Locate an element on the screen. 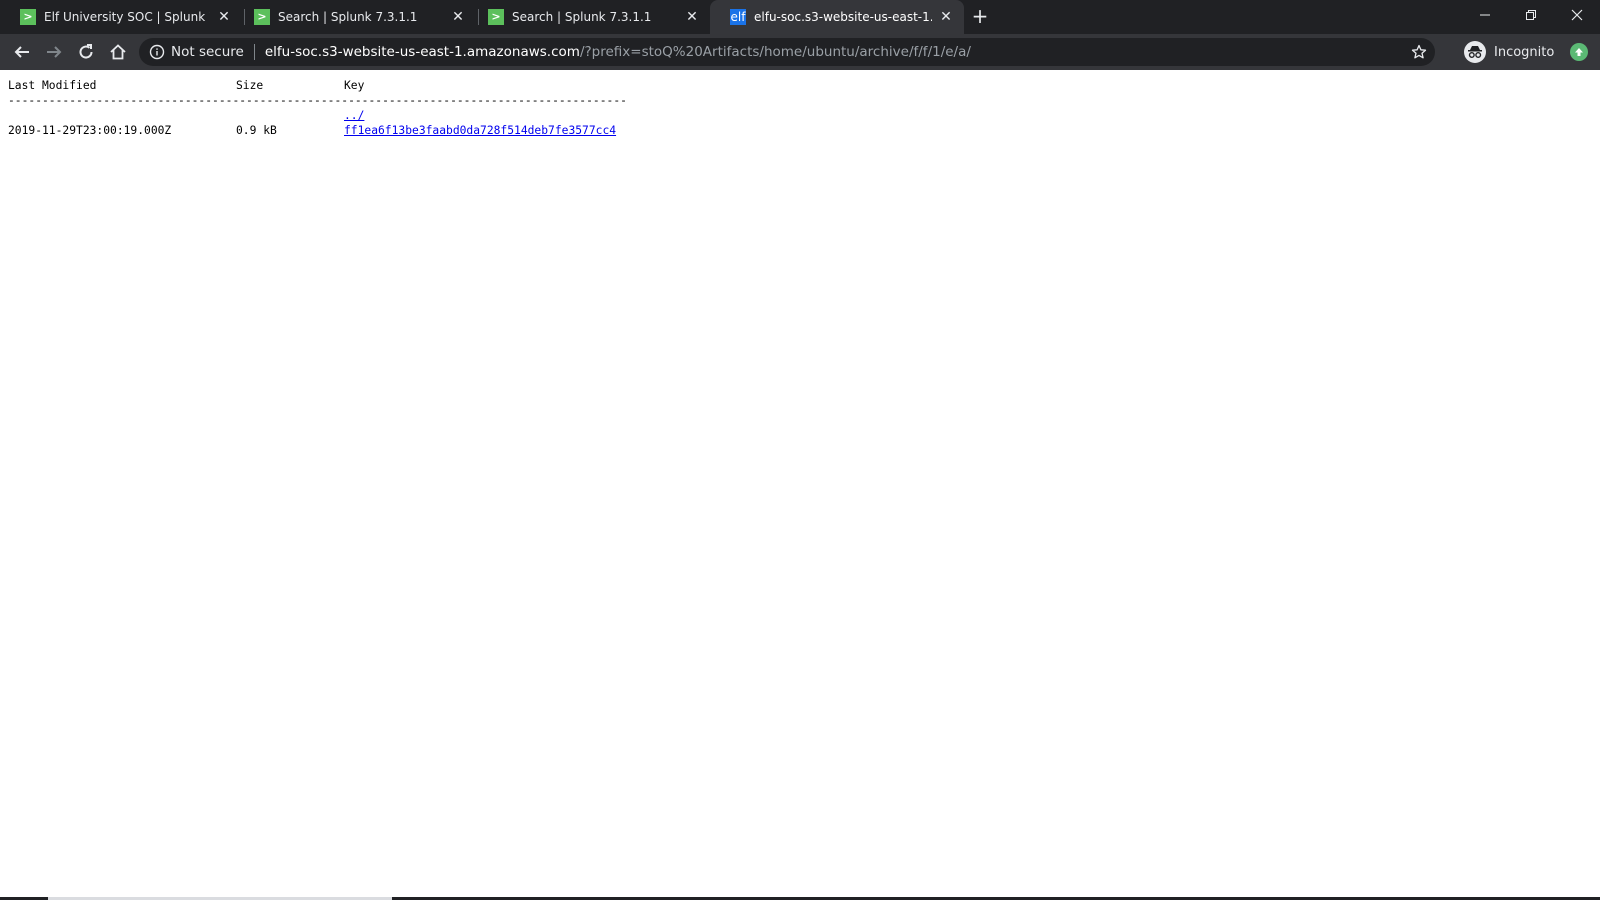  minimize-icon is located at coordinates (1485, 15).